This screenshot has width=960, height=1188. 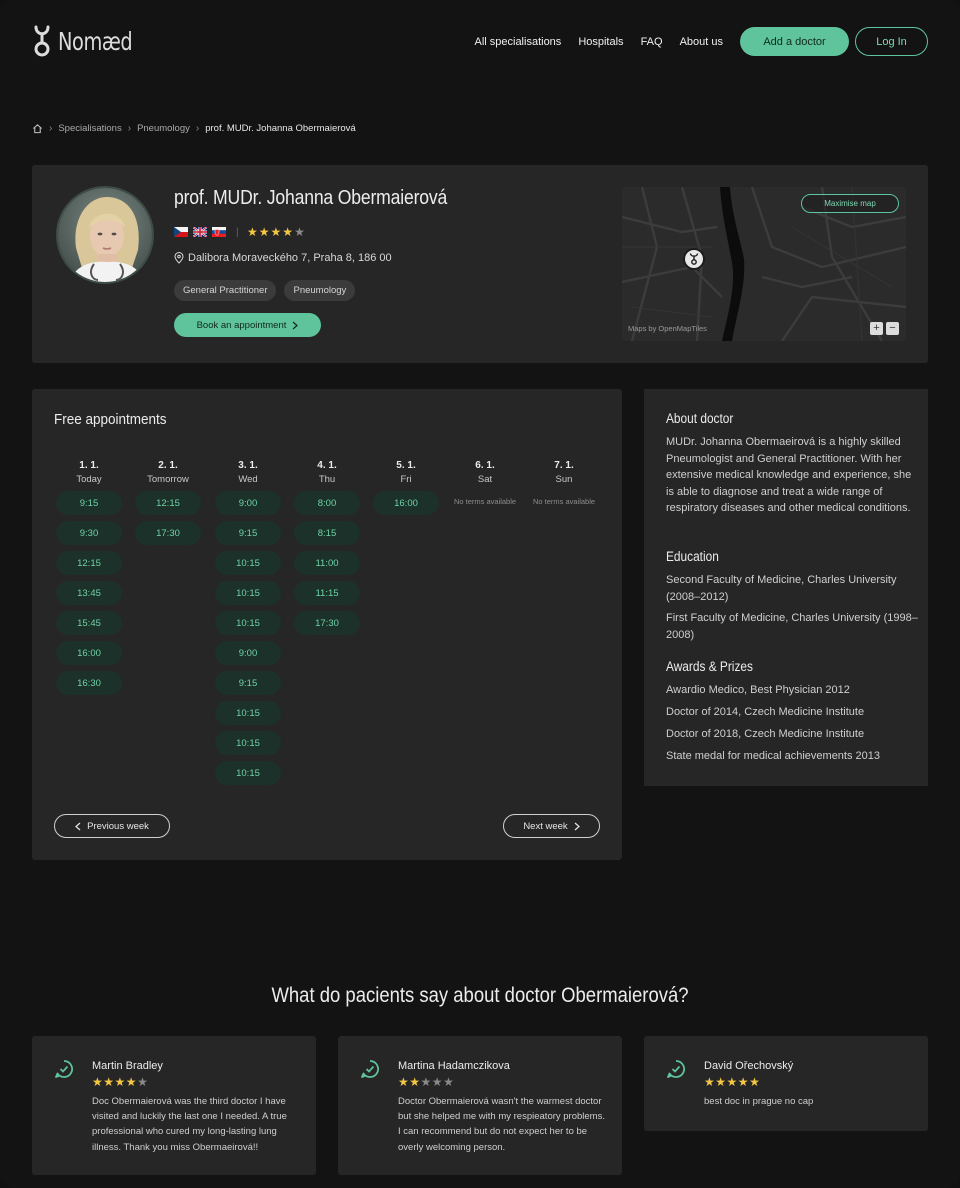 I want to click on book-appointment-button: Book an appointment, so click(x=247, y=325).